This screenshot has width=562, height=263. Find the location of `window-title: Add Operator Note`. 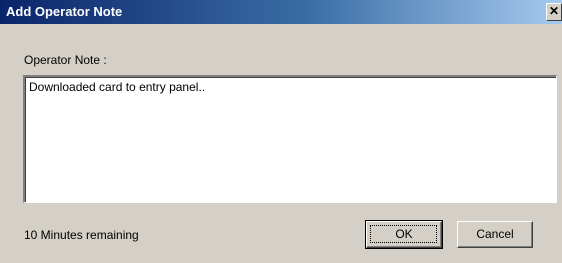

window-title: Add Operator Note is located at coordinates (64, 11).